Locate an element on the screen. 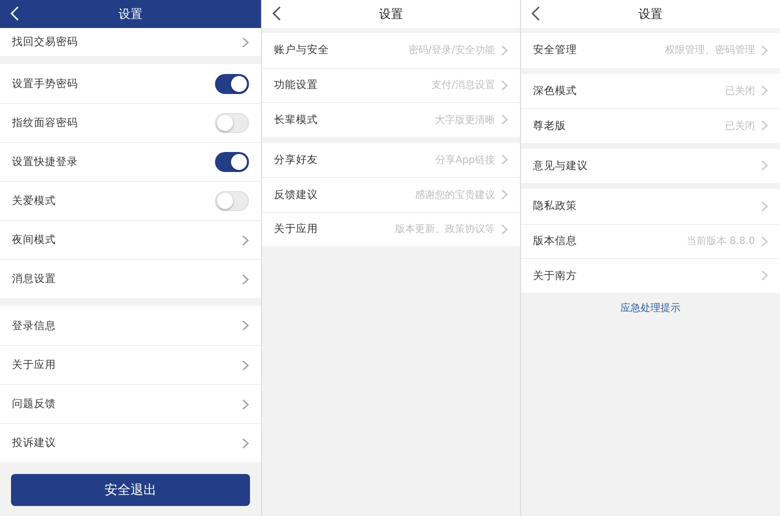 The height and width of the screenshot is (516, 780). setting-value: 密码/登录/安全功能 is located at coordinates (451, 51).